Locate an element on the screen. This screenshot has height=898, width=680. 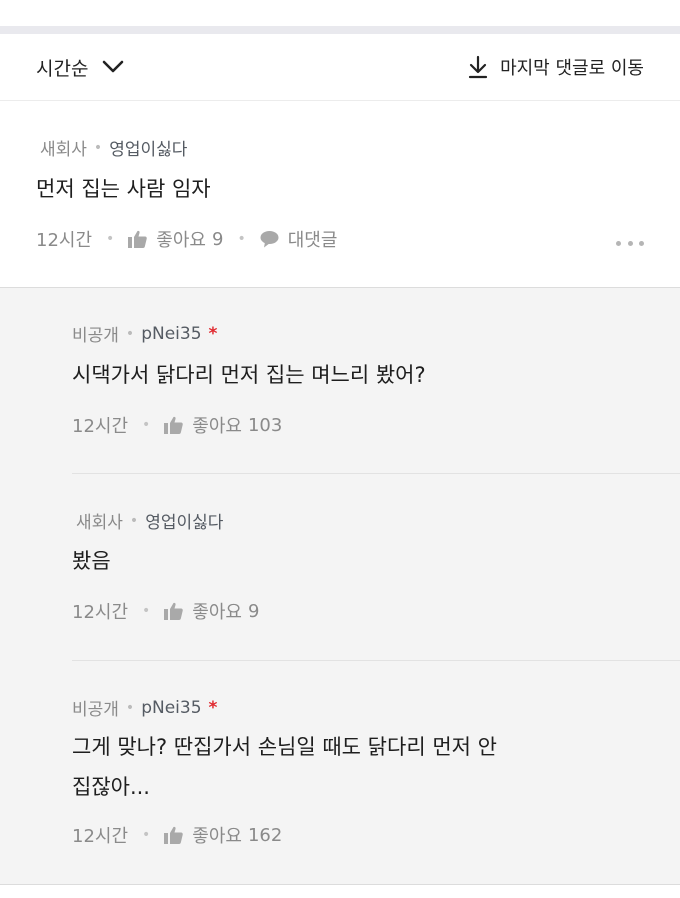
like-count: 162 is located at coordinates (265, 835).